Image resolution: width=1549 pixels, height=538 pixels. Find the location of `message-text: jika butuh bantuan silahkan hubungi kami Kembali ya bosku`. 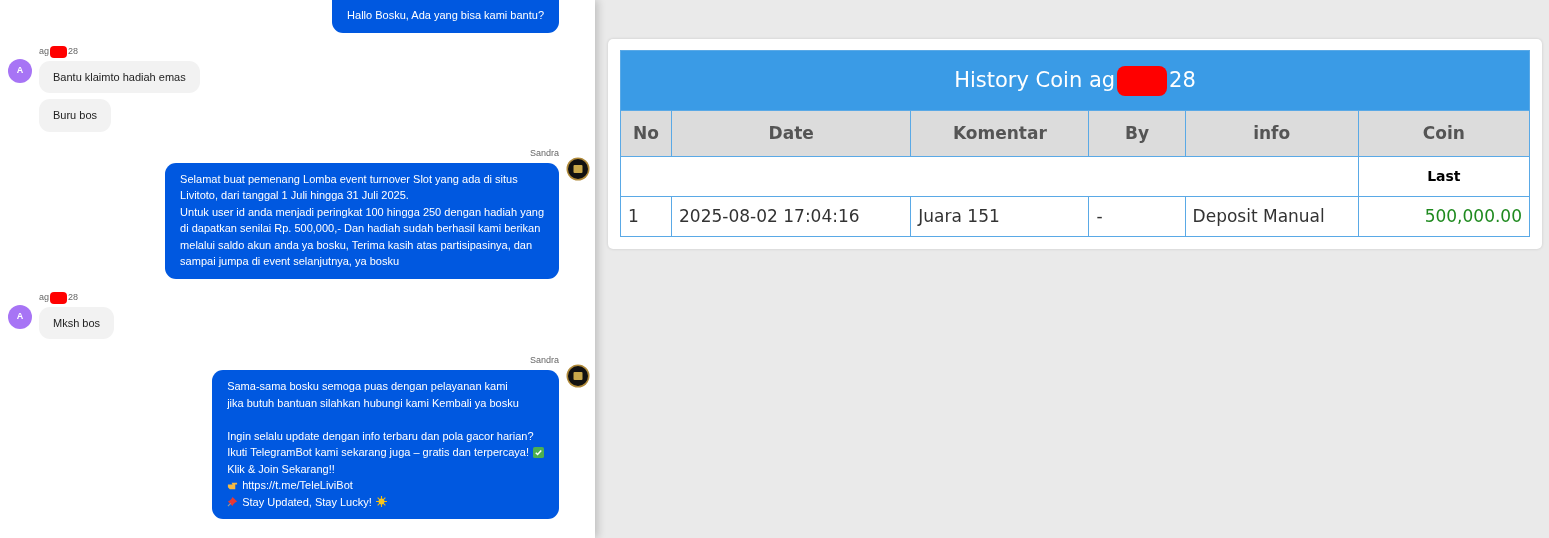

message-text: jika butuh bantuan silahkan hubungi kami Kembali ya bosku is located at coordinates (373, 403).